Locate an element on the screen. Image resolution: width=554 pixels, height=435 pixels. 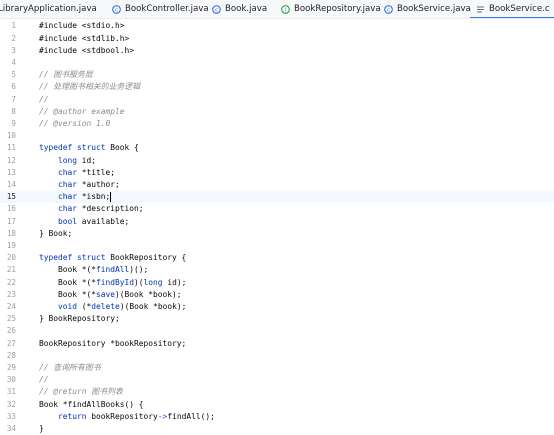
code-text: Book *findAllBooks() { is located at coordinates (91, 405).